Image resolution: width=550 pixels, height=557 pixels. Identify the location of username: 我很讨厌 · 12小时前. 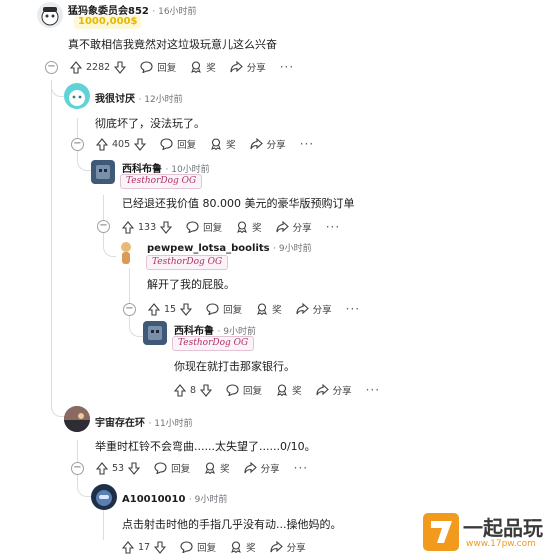
(139, 97).